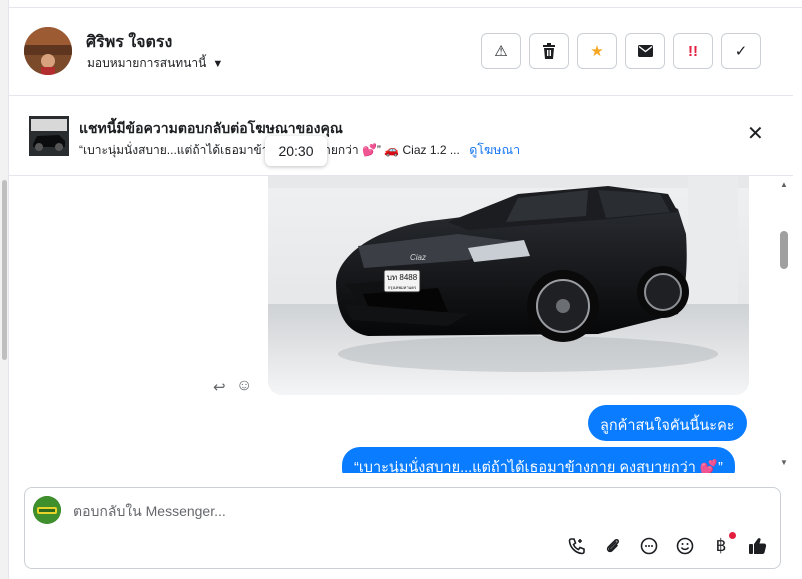 The width and height of the screenshot is (802, 579). Describe the element at coordinates (757, 546) in the screenshot. I see `thumbs-up-icon` at that location.